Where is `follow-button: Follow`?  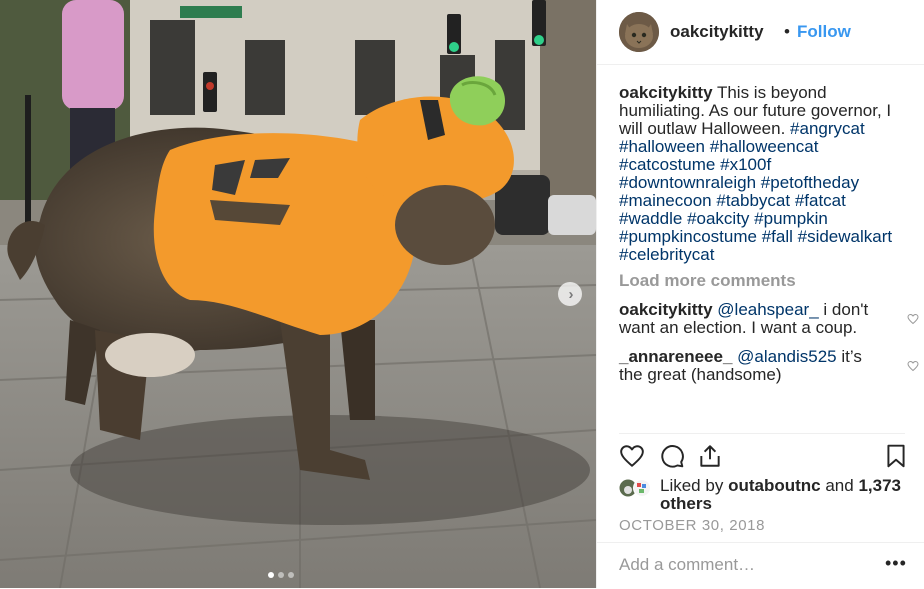 follow-button: Follow is located at coordinates (824, 32).